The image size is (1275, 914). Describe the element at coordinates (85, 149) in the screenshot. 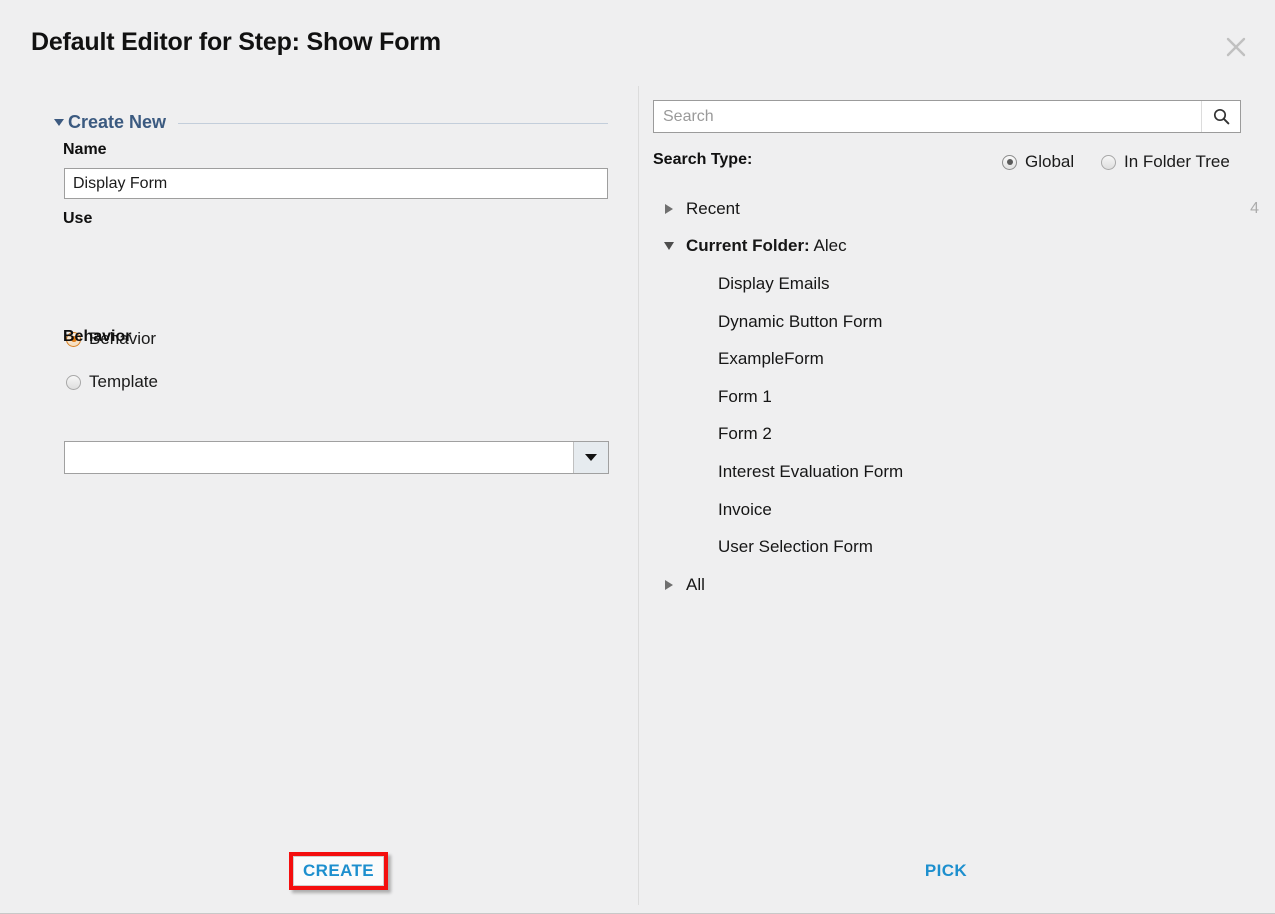

I see `name-label: Name` at that location.